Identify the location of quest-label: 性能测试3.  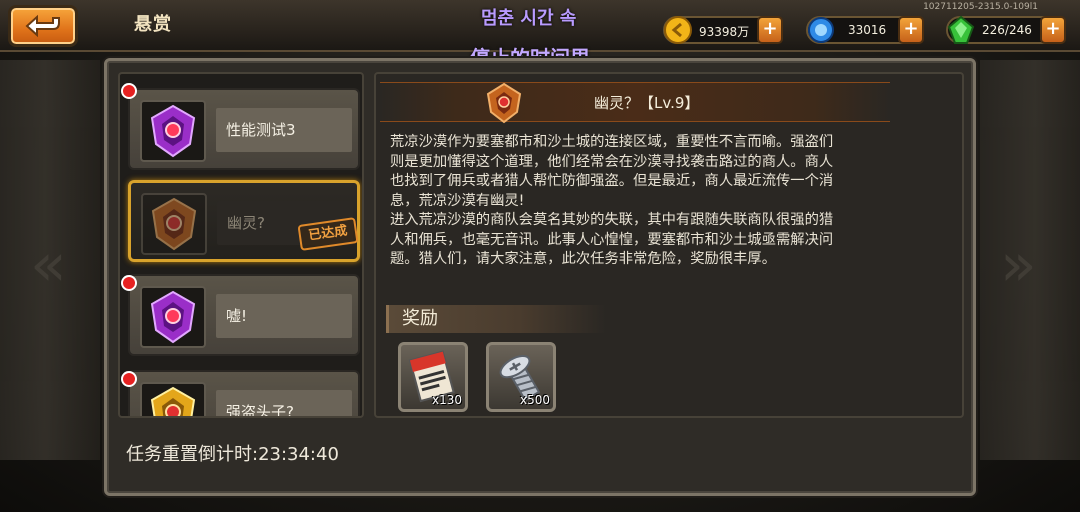
(284, 130).